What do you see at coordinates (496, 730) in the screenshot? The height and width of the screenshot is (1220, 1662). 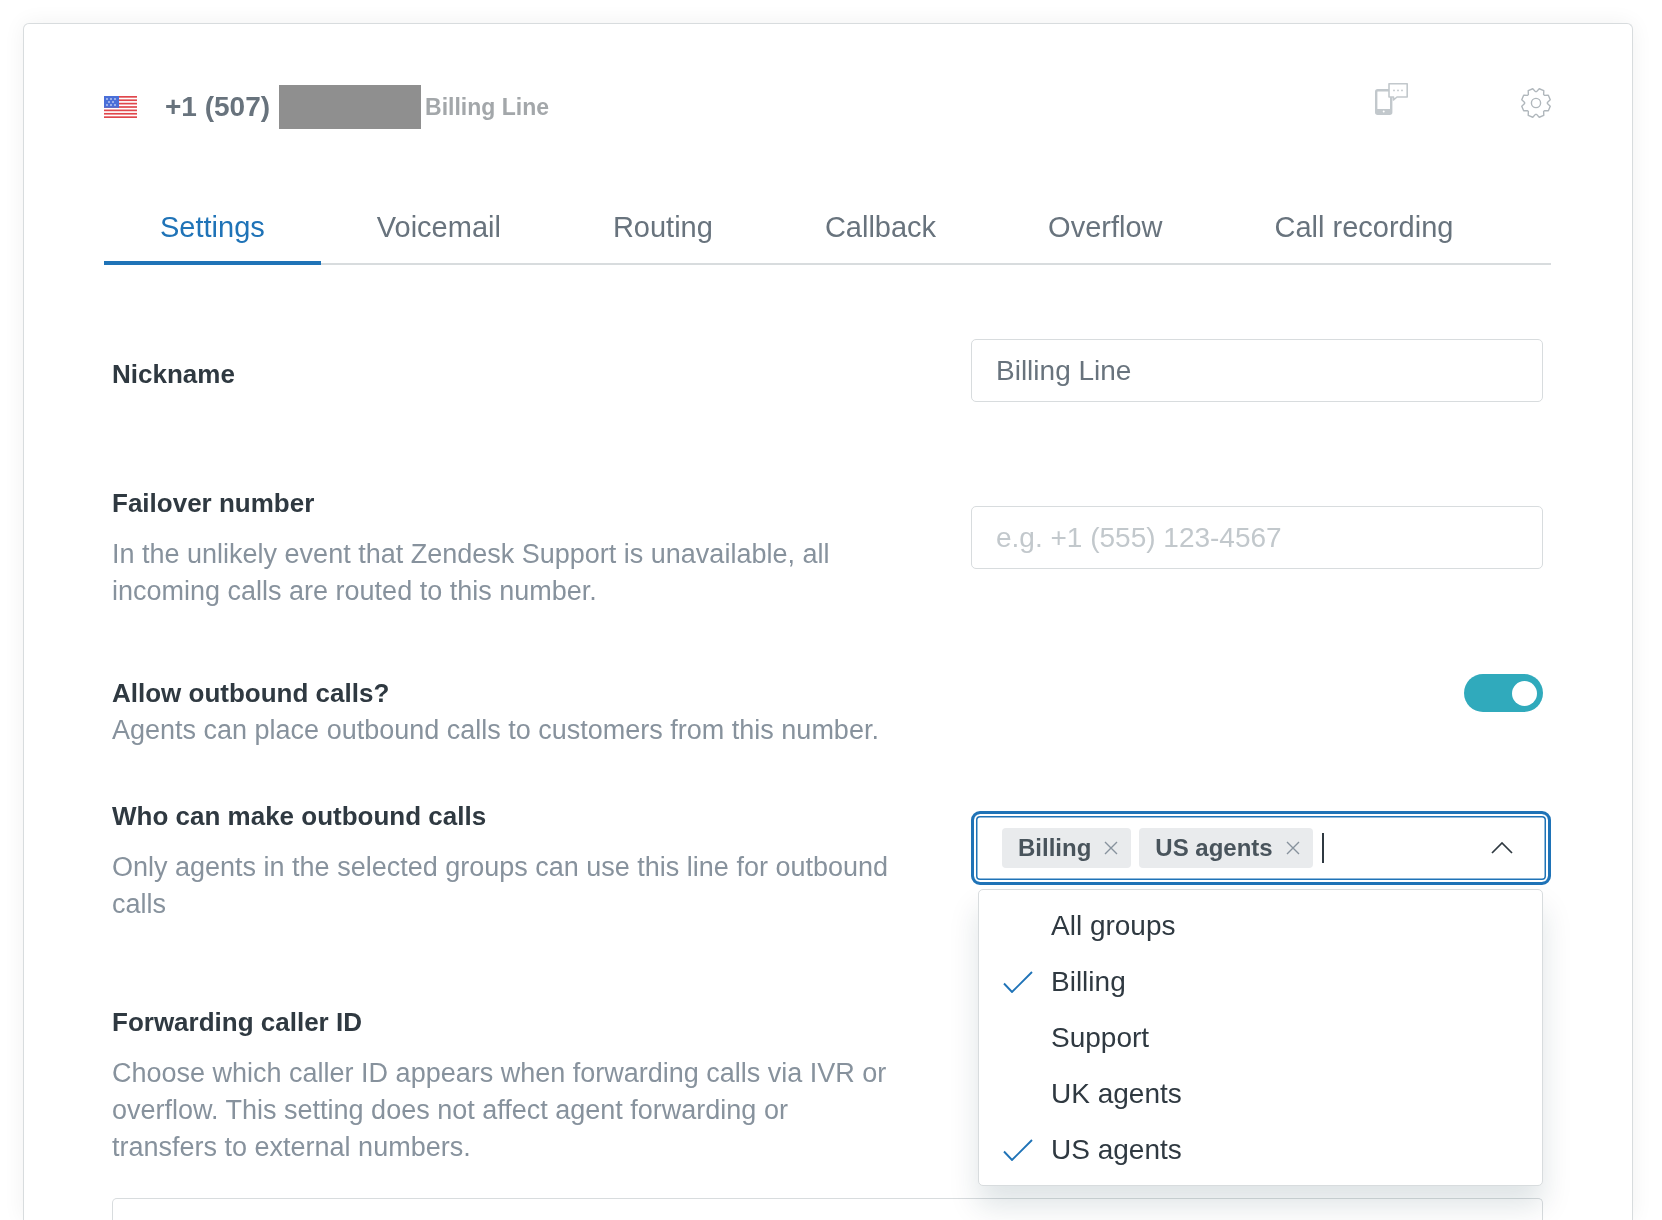 I see `field-description: Agents can place outbound calls to customers from this number.` at bounding box center [496, 730].